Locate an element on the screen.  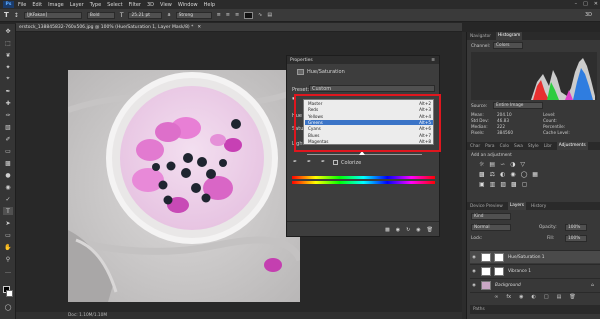
character-panel-icon: ▤ is located at coordinates (269, 15).